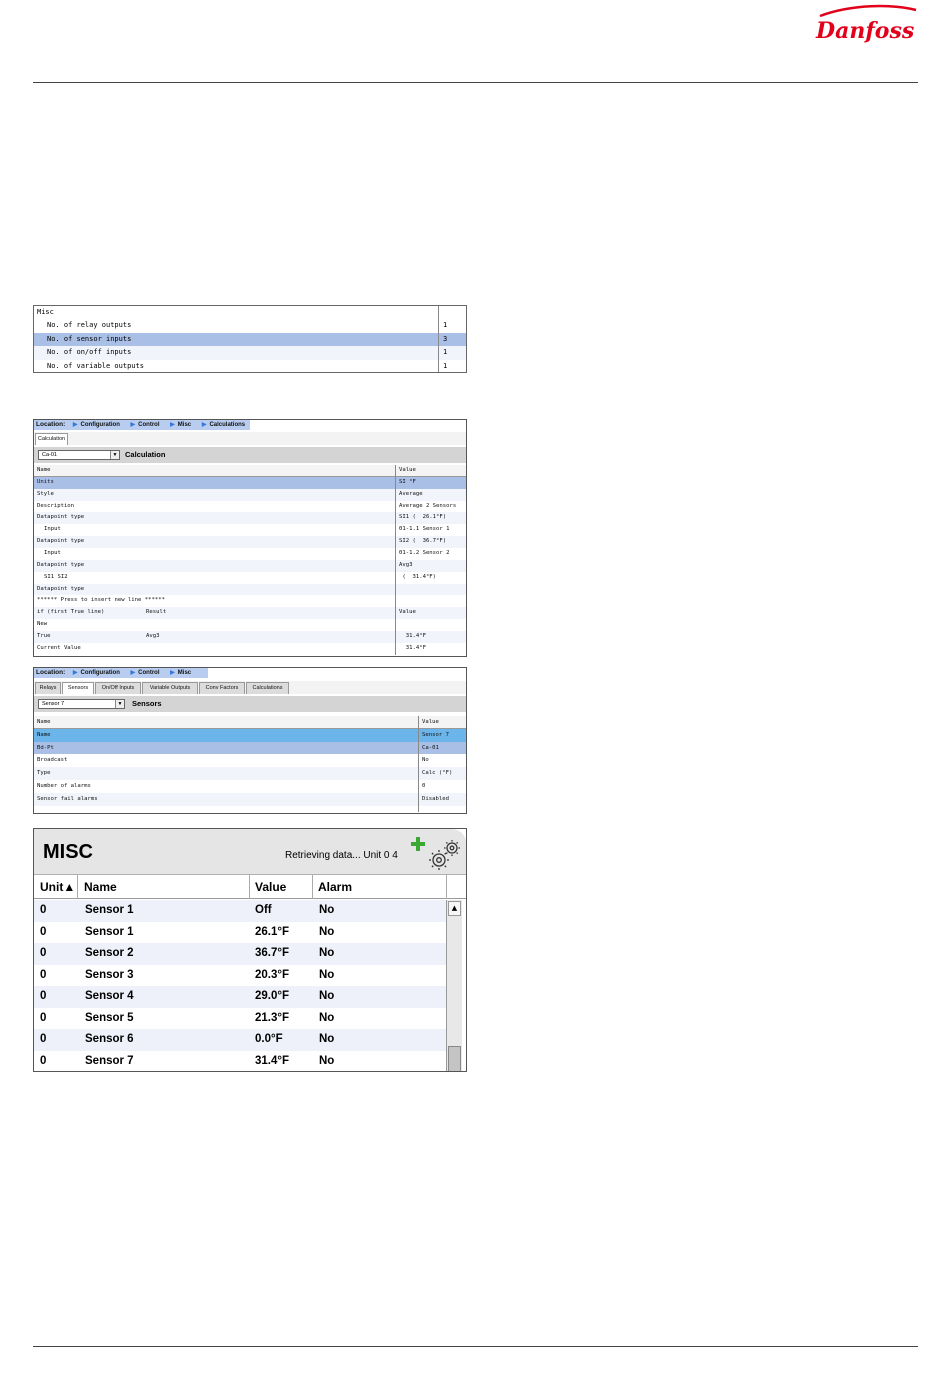 Image resolution: width=950 pixels, height=1378 pixels. Describe the element at coordinates (250, 353) in the screenshot. I see `misc-row: No. of on/off inputs 1` at that location.